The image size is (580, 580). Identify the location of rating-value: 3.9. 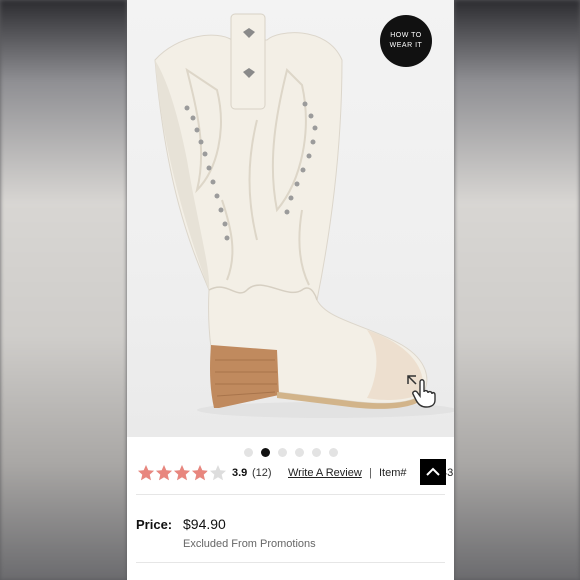
(240, 473).